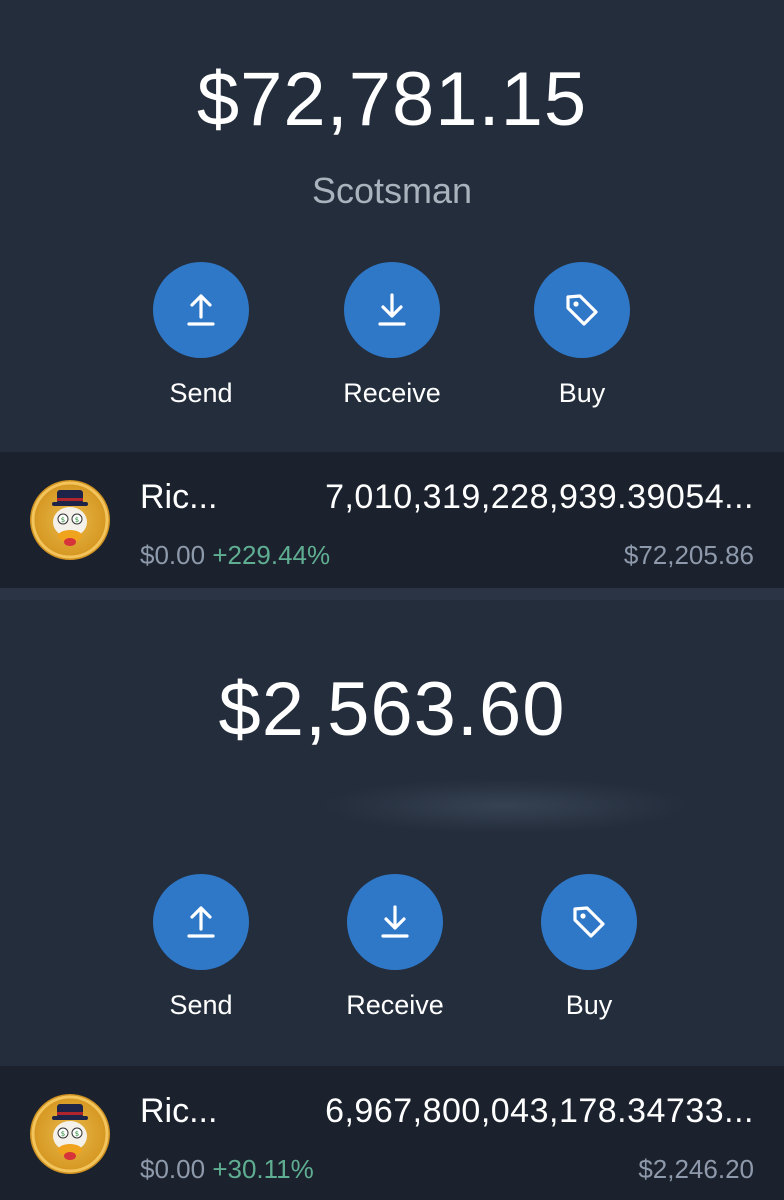  What do you see at coordinates (696, 1169) in the screenshot?
I see `token-value: $2,246.20` at bounding box center [696, 1169].